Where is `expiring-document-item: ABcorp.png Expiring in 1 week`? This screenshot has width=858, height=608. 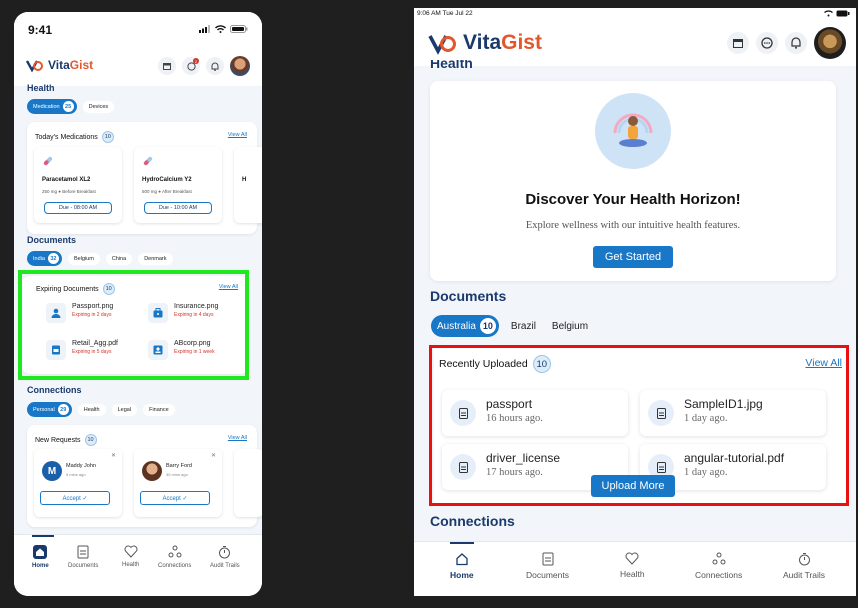 expiring-document-item: ABcorp.png Expiring in 1 week is located at coordinates (181, 350).